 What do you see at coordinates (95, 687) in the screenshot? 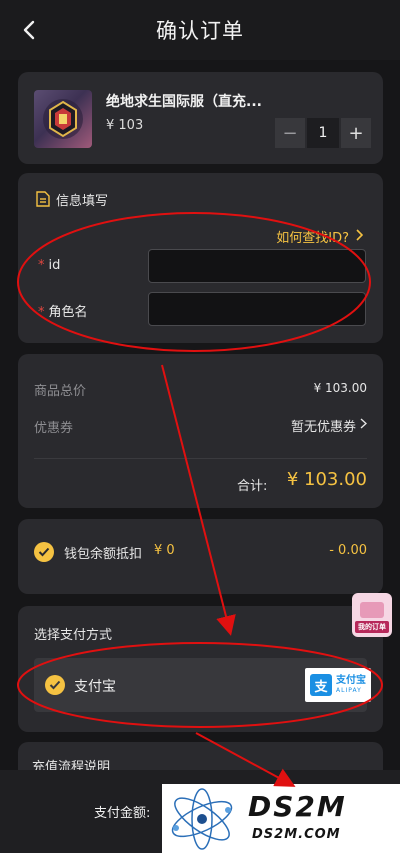
I see `payment-option-label: 支付宝` at bounding box center [95, 687].